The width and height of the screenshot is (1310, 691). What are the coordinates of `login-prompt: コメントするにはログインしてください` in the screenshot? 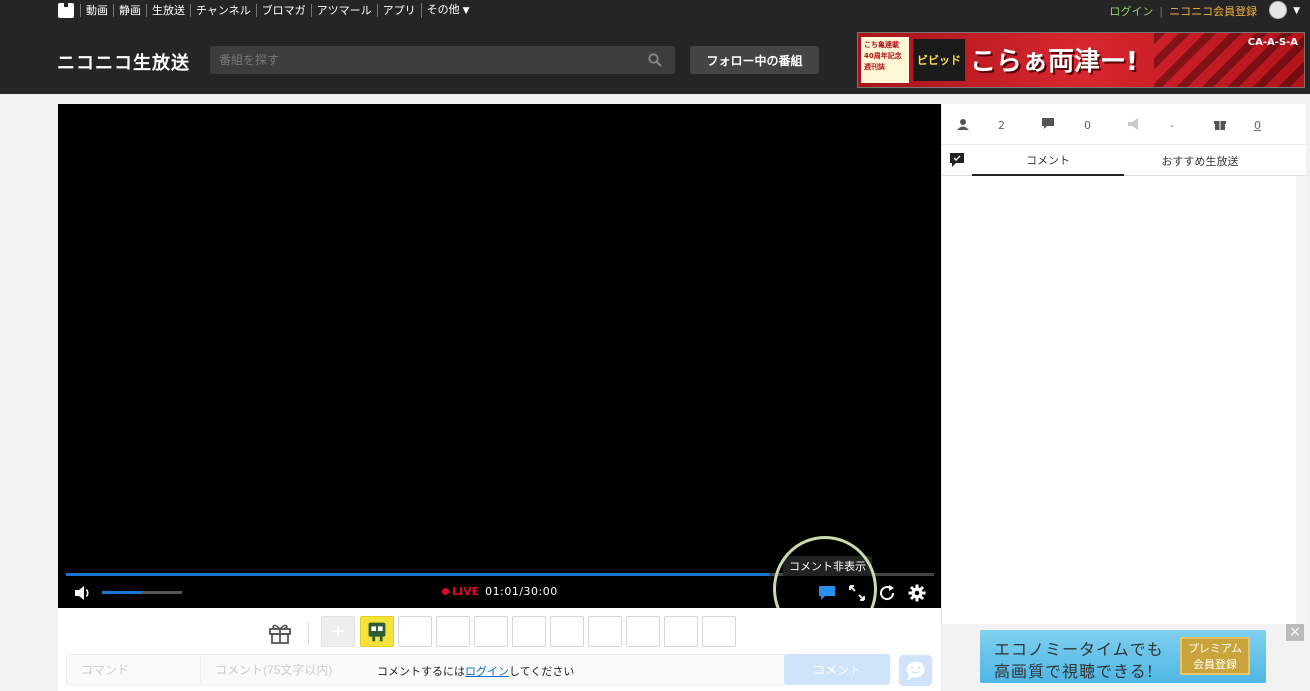 It's located at (475, 671).